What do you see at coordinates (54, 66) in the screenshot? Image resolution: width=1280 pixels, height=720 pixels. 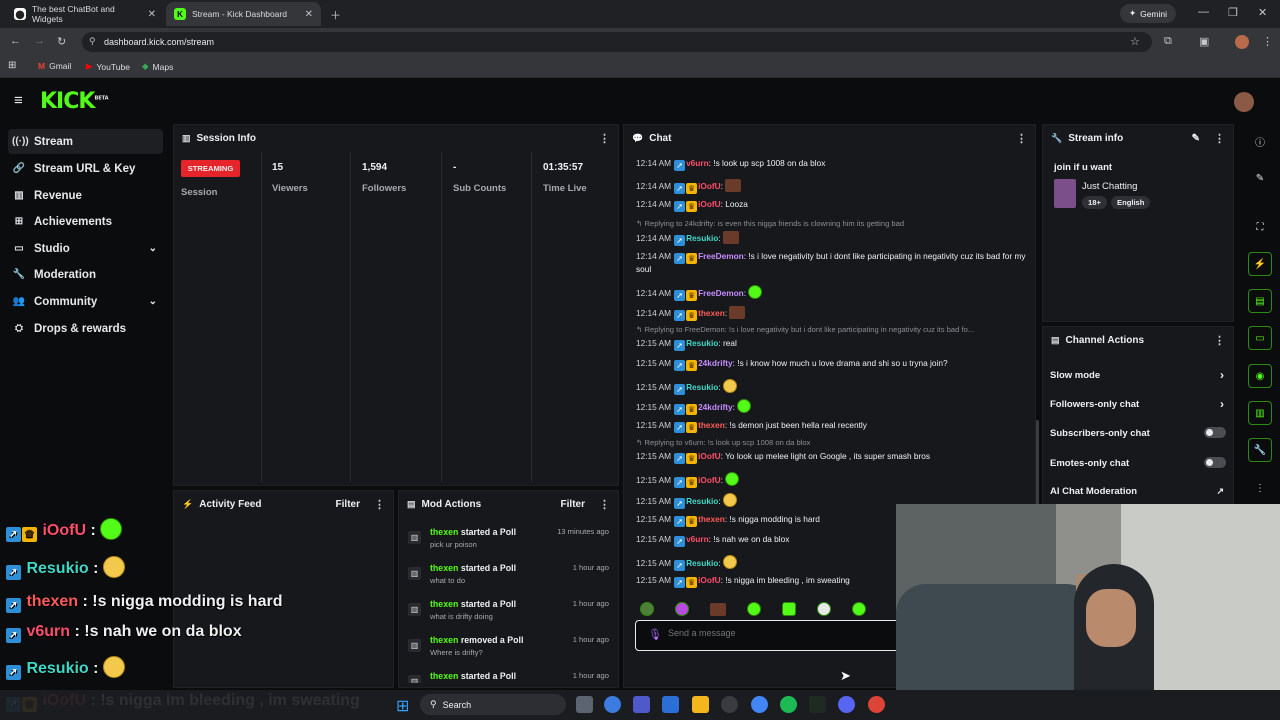 I see `bookmark-gmail: M Gmail` at bounding box center [54, 66].